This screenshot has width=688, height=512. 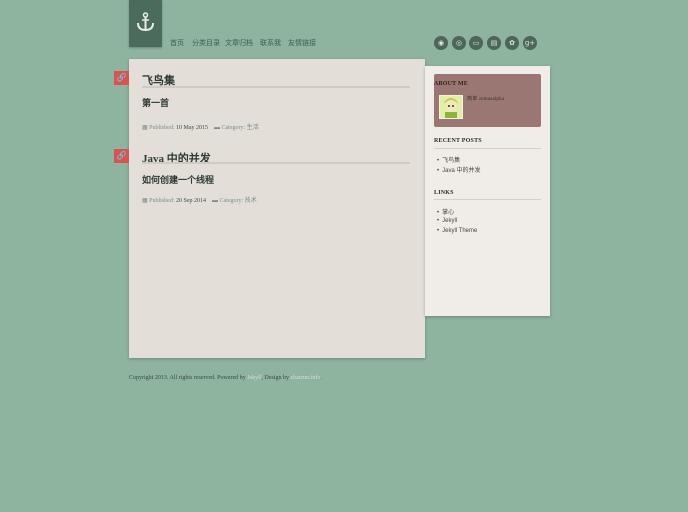 I want to click on nav-archive: 文章归档, so click(x=239, y=43).